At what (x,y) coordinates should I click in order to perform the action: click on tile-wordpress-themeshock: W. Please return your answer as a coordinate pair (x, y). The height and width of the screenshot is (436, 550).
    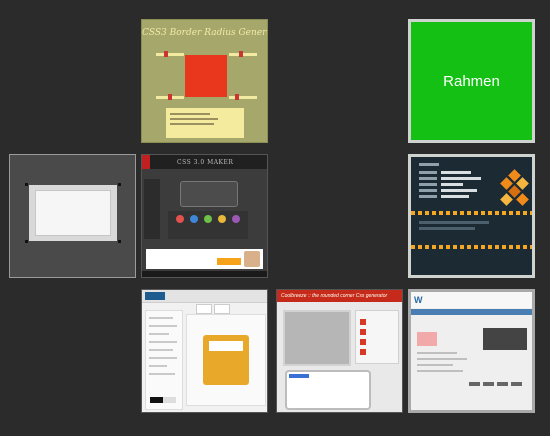
    Looking at the image, I should click on (471, 351).